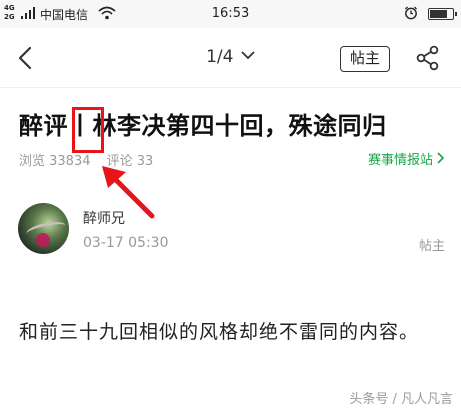  Describe the element at coordinates (431, 246) in the screenshot. I see `op-badge: 帖主` at that location.